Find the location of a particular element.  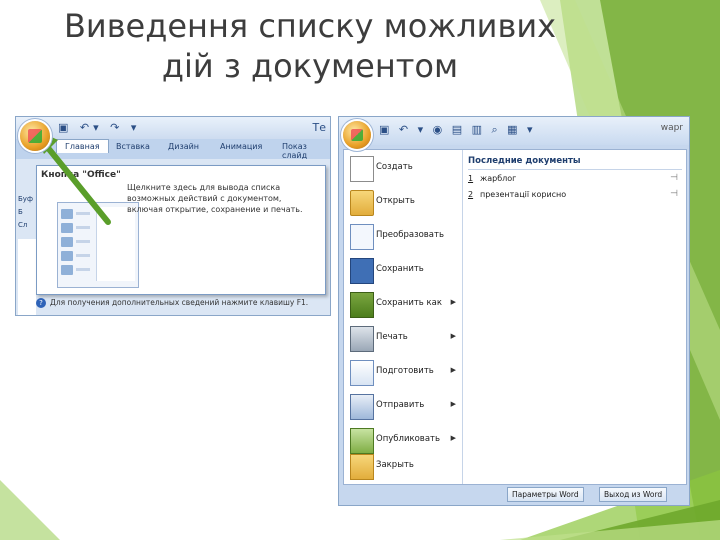

prepare-icon is located at coordinates (362, 373).